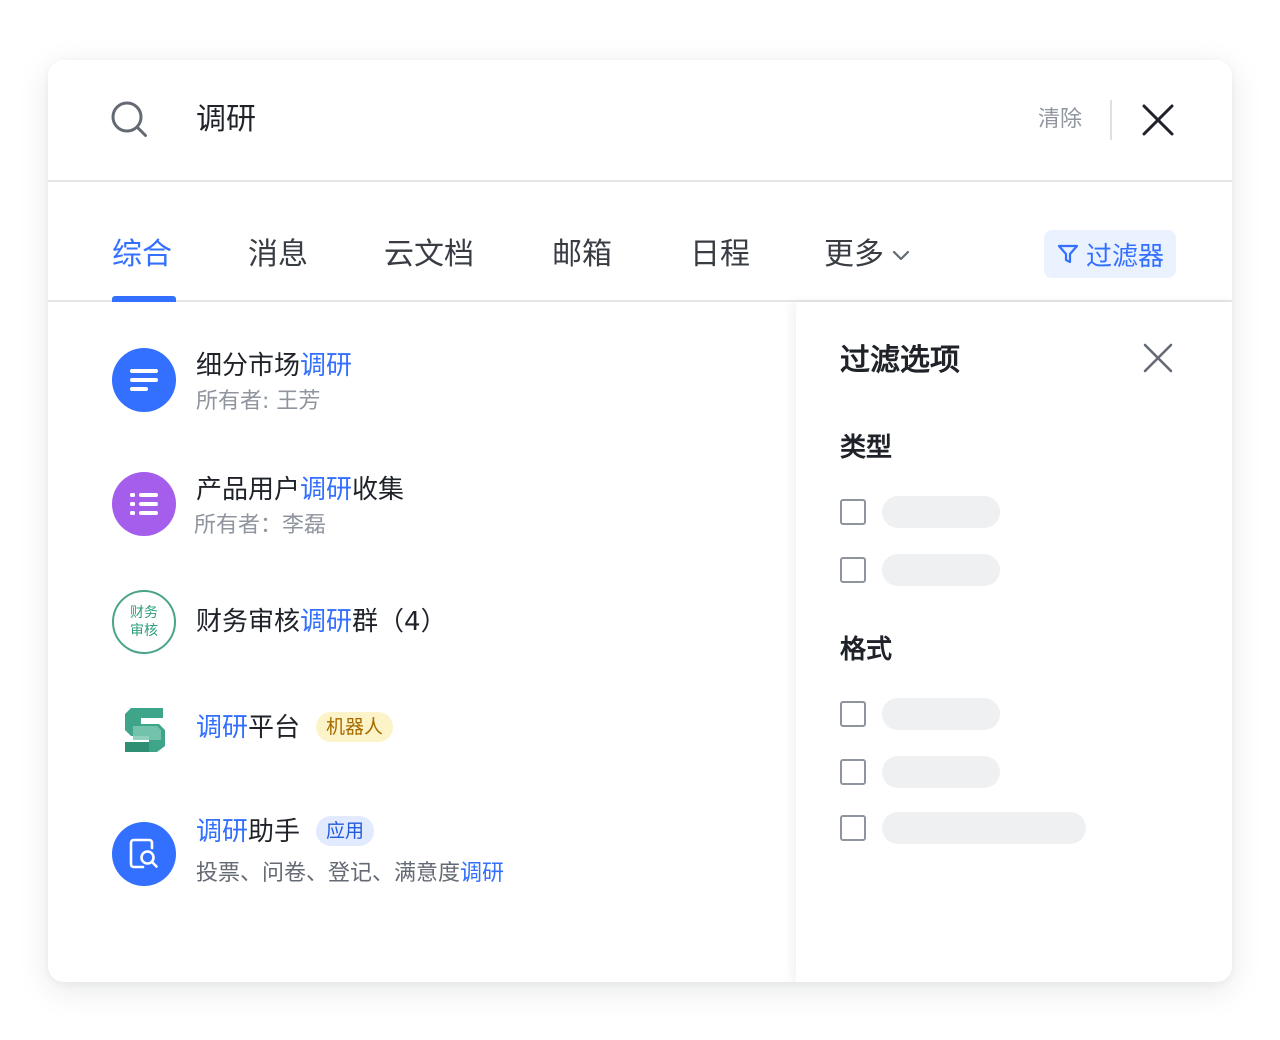 Image resolution: width=1280 pixels, height=1040 pixels. Describe the element at coordinates (378, 490) in the screenshot. I see `title-text-after: 收集` at that location.